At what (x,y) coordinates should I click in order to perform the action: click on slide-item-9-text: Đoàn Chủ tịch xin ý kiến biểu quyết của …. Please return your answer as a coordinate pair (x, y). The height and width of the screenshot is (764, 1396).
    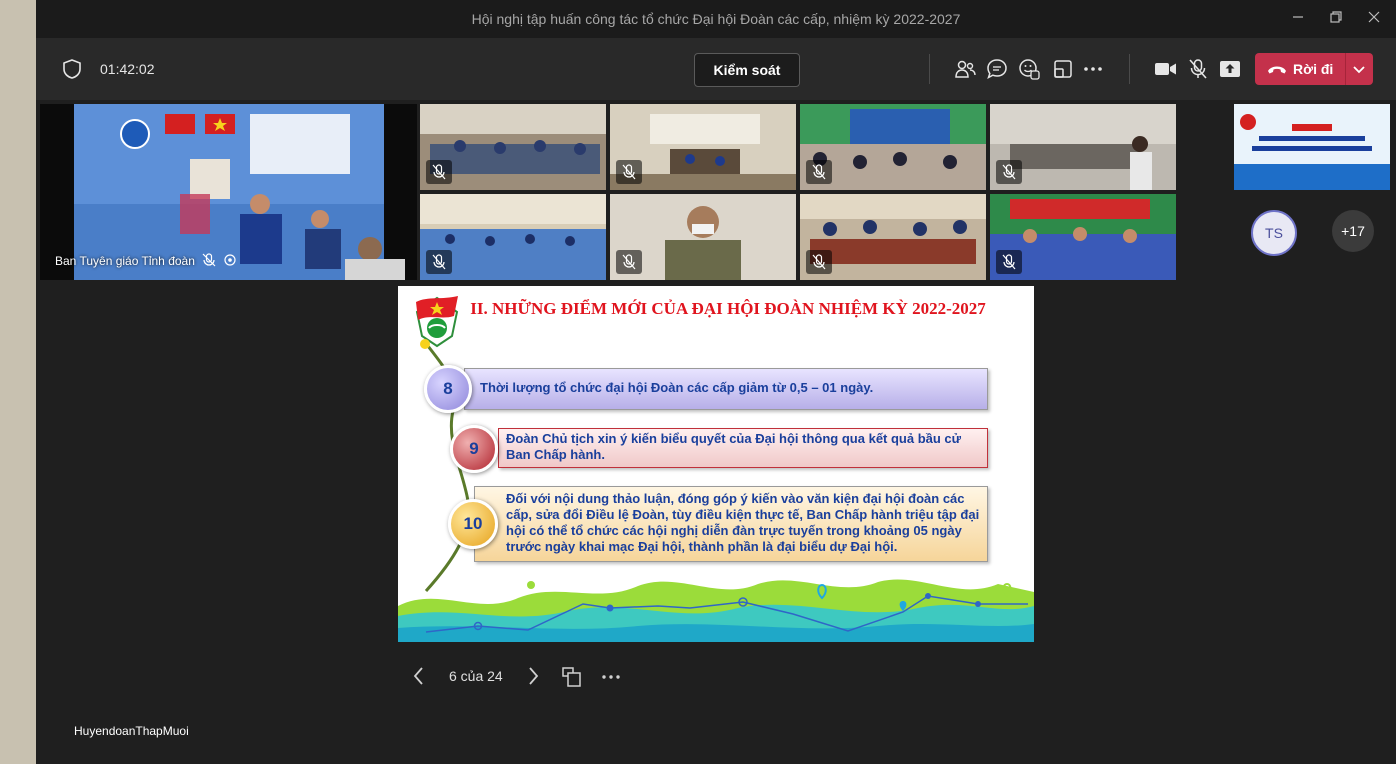
    Looking at the image, I should click on (734, 446).